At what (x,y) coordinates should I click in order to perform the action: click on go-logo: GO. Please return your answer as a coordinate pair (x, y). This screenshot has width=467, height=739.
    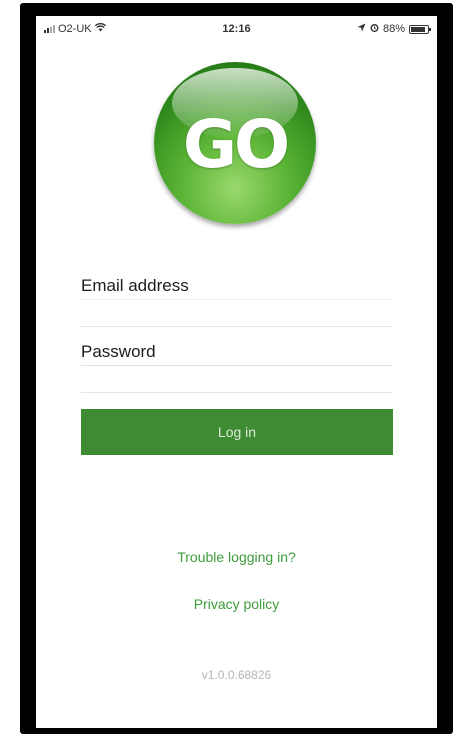
    Looking at the image, I should click on (235, 143).